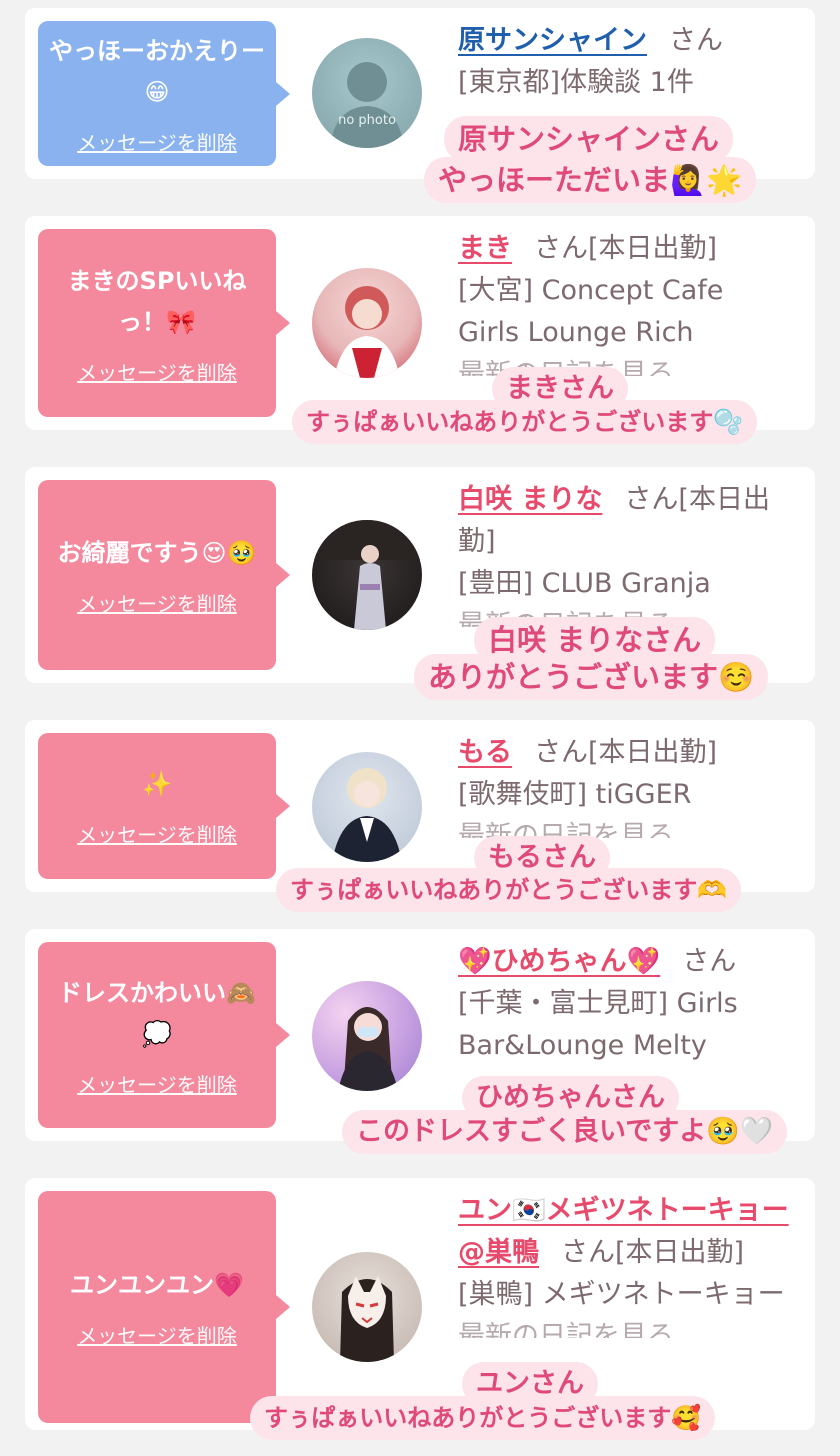 Image resolution: width=840 pixels, height=1456 pixels. What do you see at coordinates (157, 1013) in the screenshot?
I see `message-text: ドレスかわいい🙈💭` at bounding box center [157, 1013].